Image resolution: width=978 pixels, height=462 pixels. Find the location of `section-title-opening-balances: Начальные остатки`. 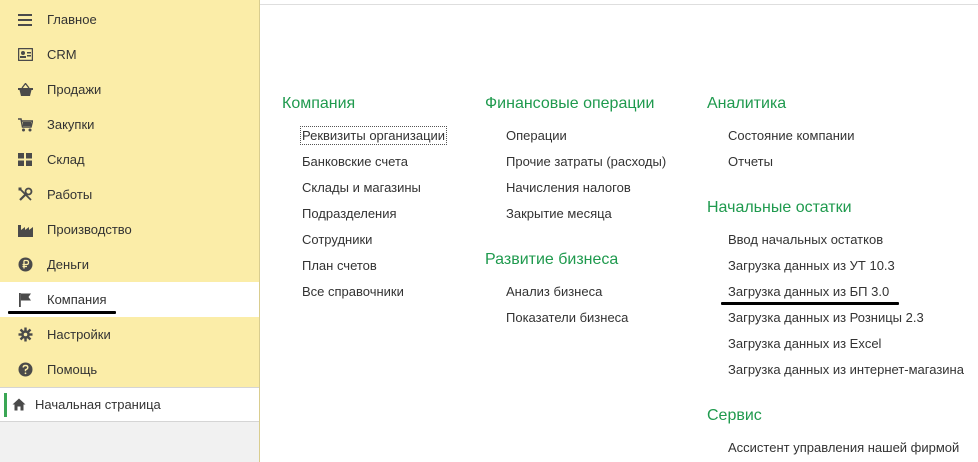

section-title-opening-balances: Начальные остатки is located at coordinates (779, 207).